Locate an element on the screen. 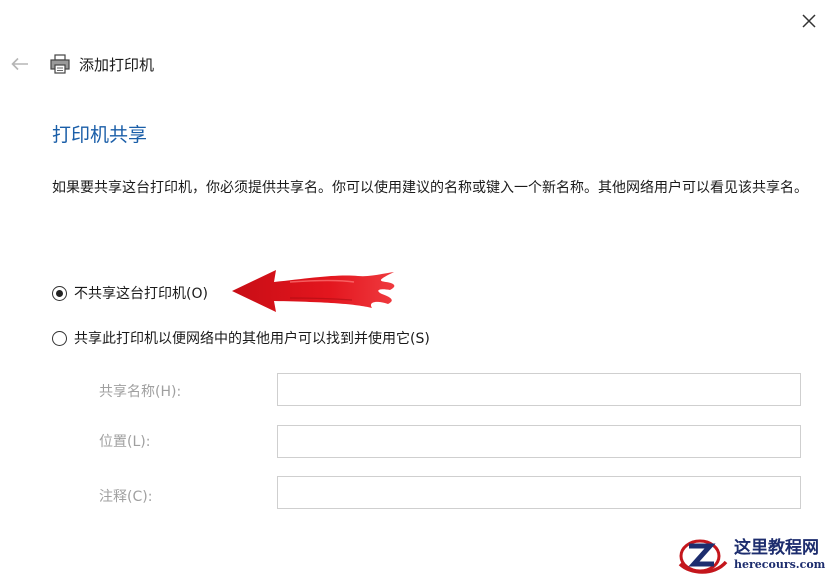 Image resolution: width=826 pixels, height=577 pixels. location-input is located at coordinates (539, 441).